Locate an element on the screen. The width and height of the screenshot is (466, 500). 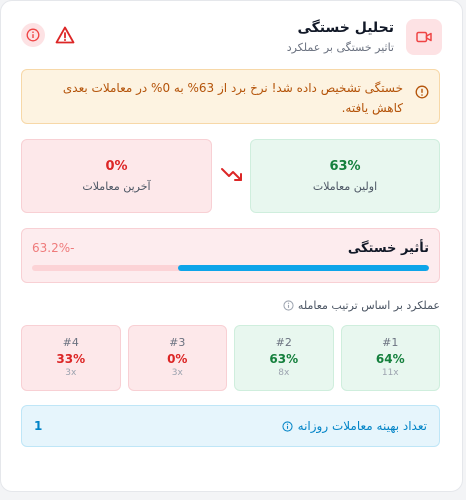
optimal-trades-label-group: تعداد بهینه معاملات روزانه is located at coordinates (354, 426).